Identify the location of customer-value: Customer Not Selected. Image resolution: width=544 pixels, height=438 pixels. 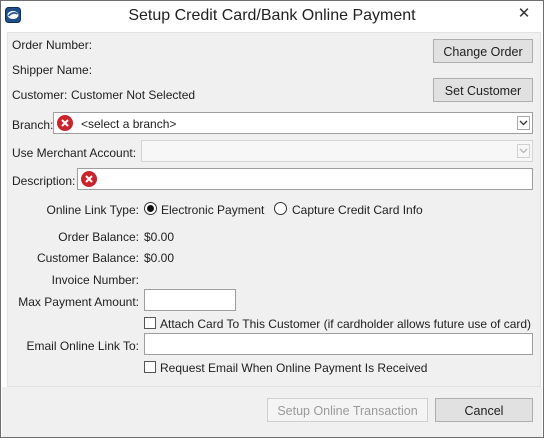
(133, 95).